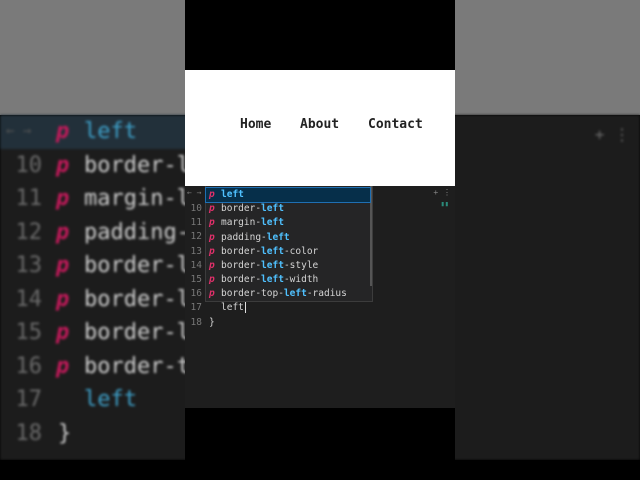  Describe the element at coordinates (252, 223) in the screenshot. I see `suggestion-label: margin-left` at that location.